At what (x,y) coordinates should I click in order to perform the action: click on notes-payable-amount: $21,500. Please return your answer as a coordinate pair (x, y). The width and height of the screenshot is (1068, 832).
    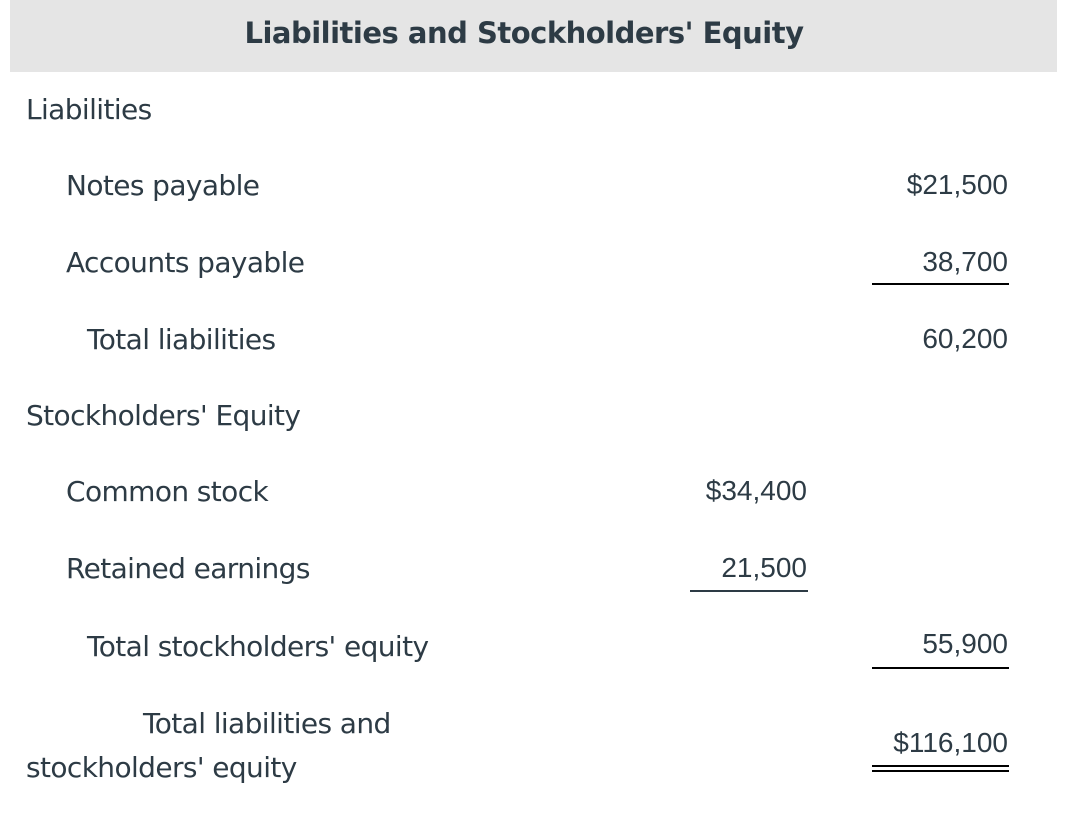
    Looking at the image, I should click on (957, 184).